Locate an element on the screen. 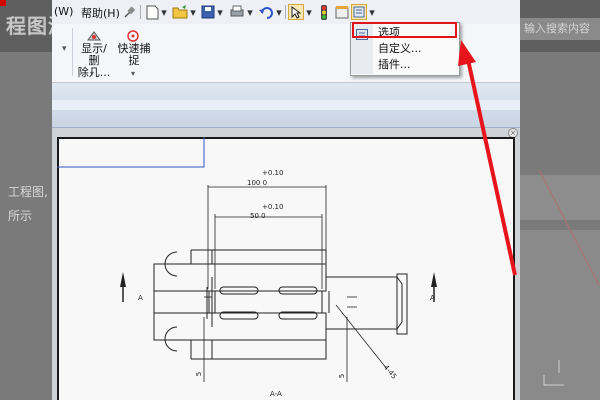  annotation-arrow-icon is located at coordinates (487, 158).